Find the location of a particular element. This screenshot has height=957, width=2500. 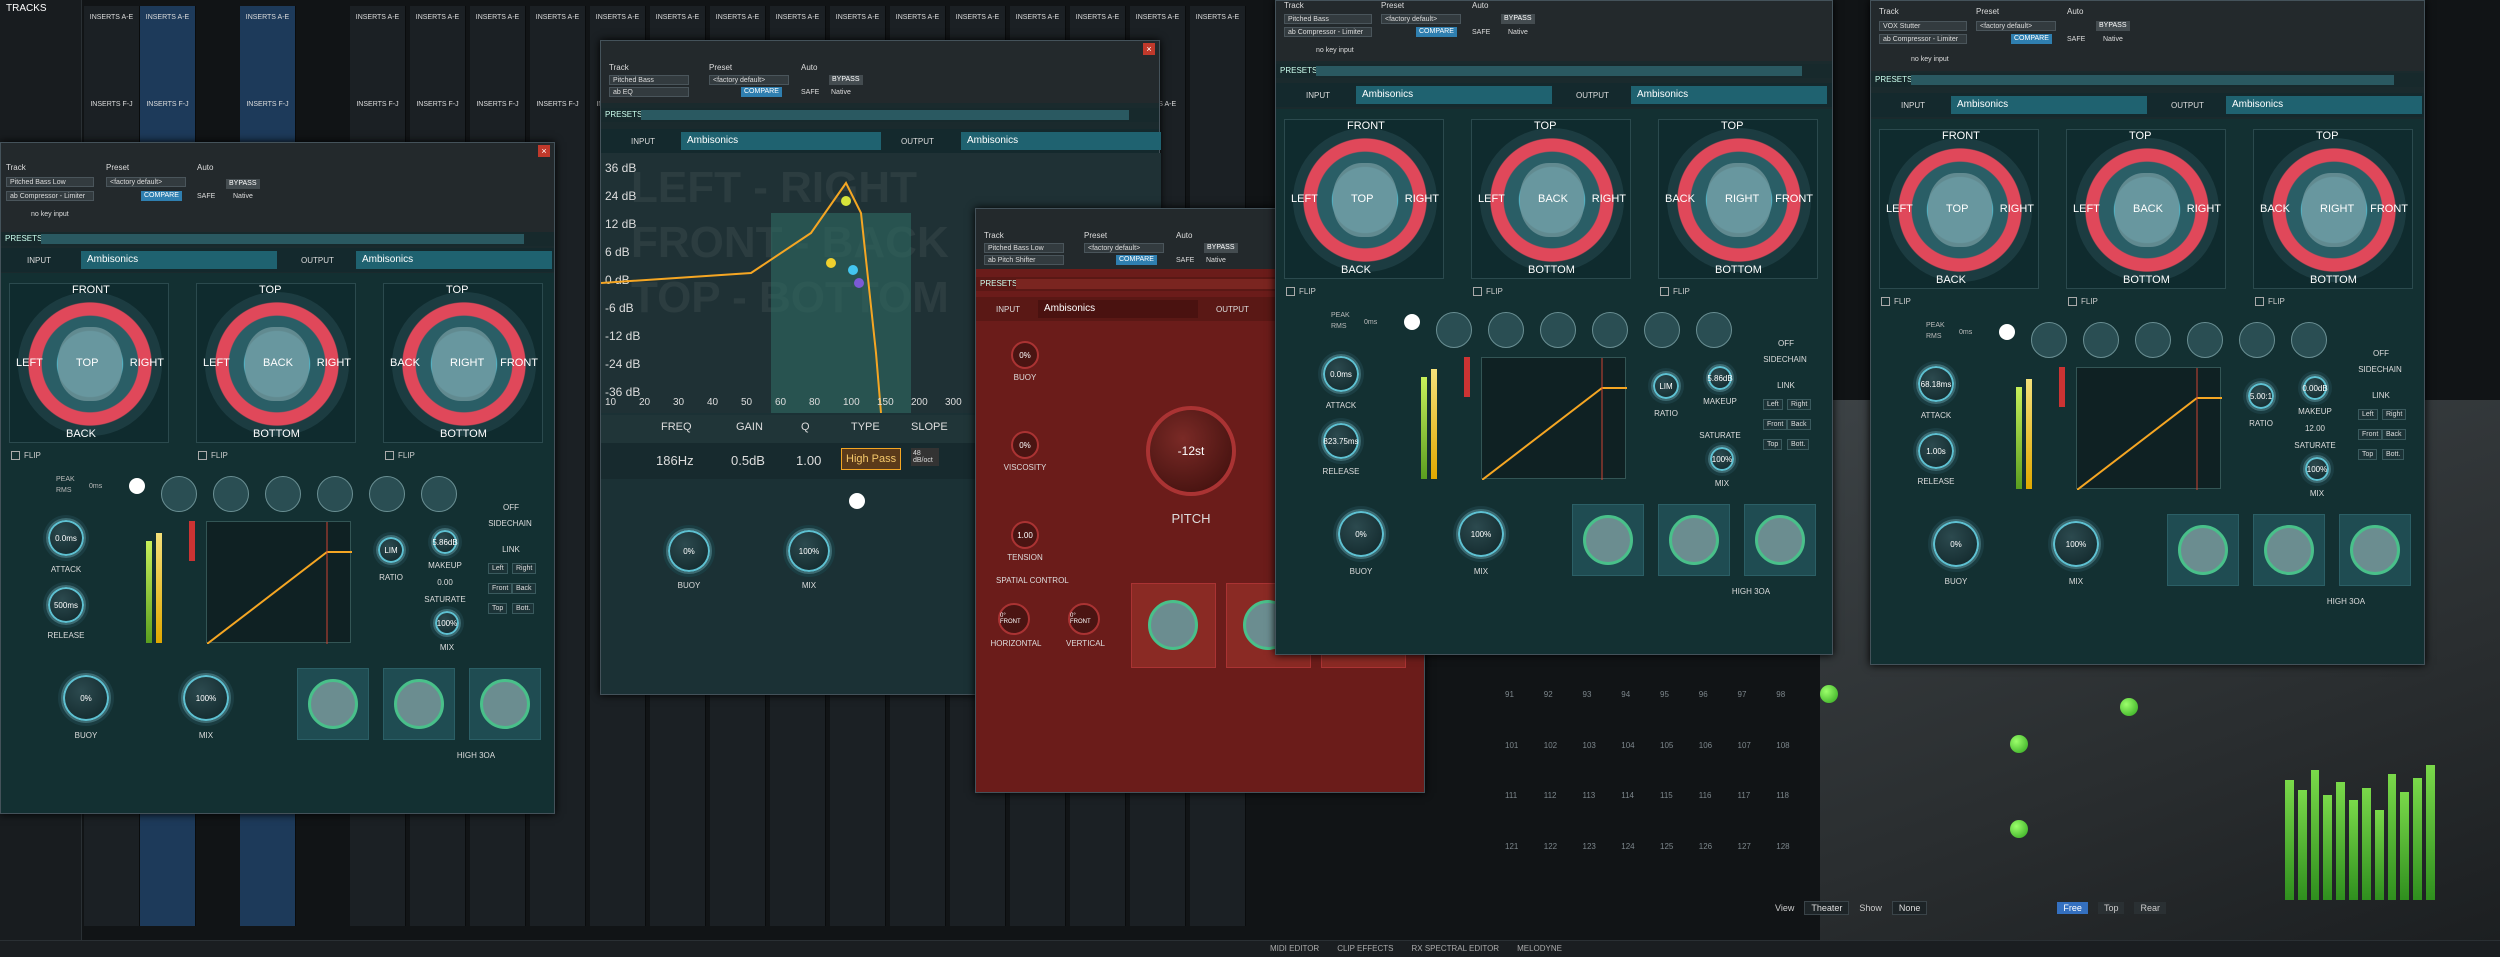

pitch-knob: -12st is located at coordinates (1191, 451).